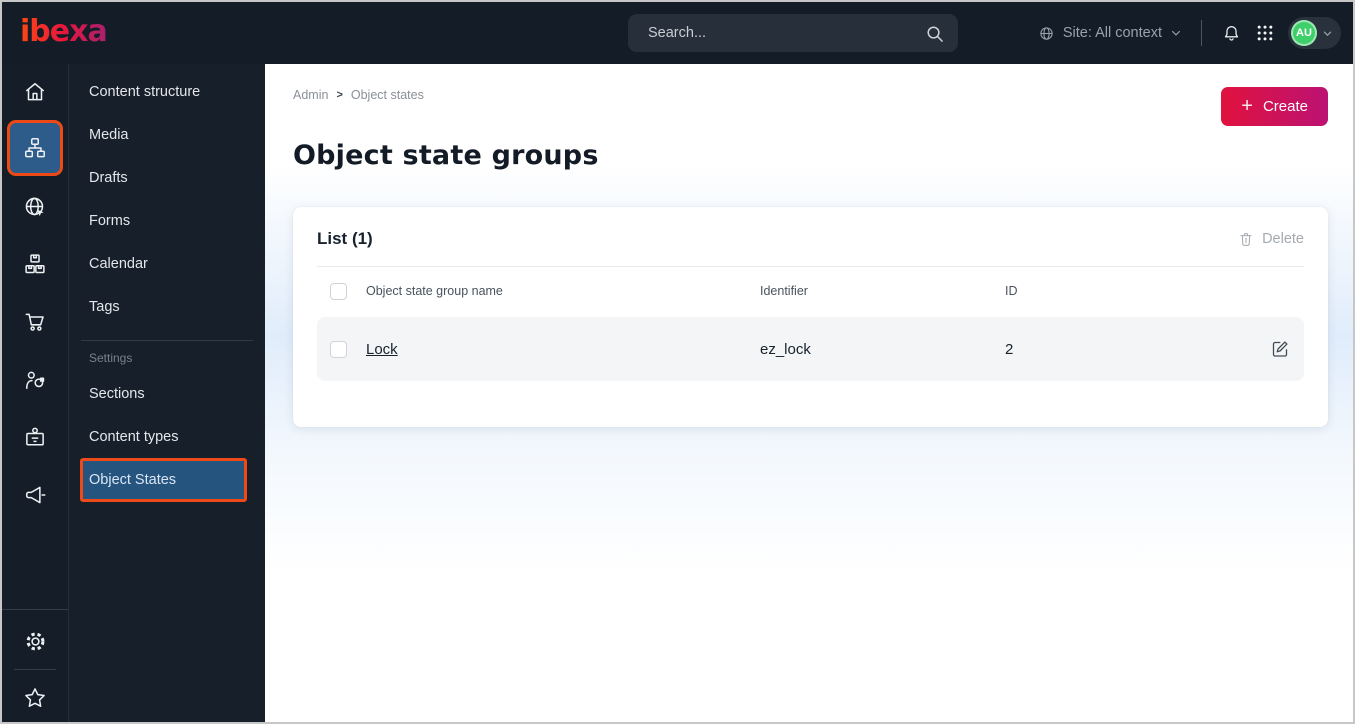 This screenshot has width=1355, height=724. I want to click on sidebar-item-marketing, so click(35, 495).